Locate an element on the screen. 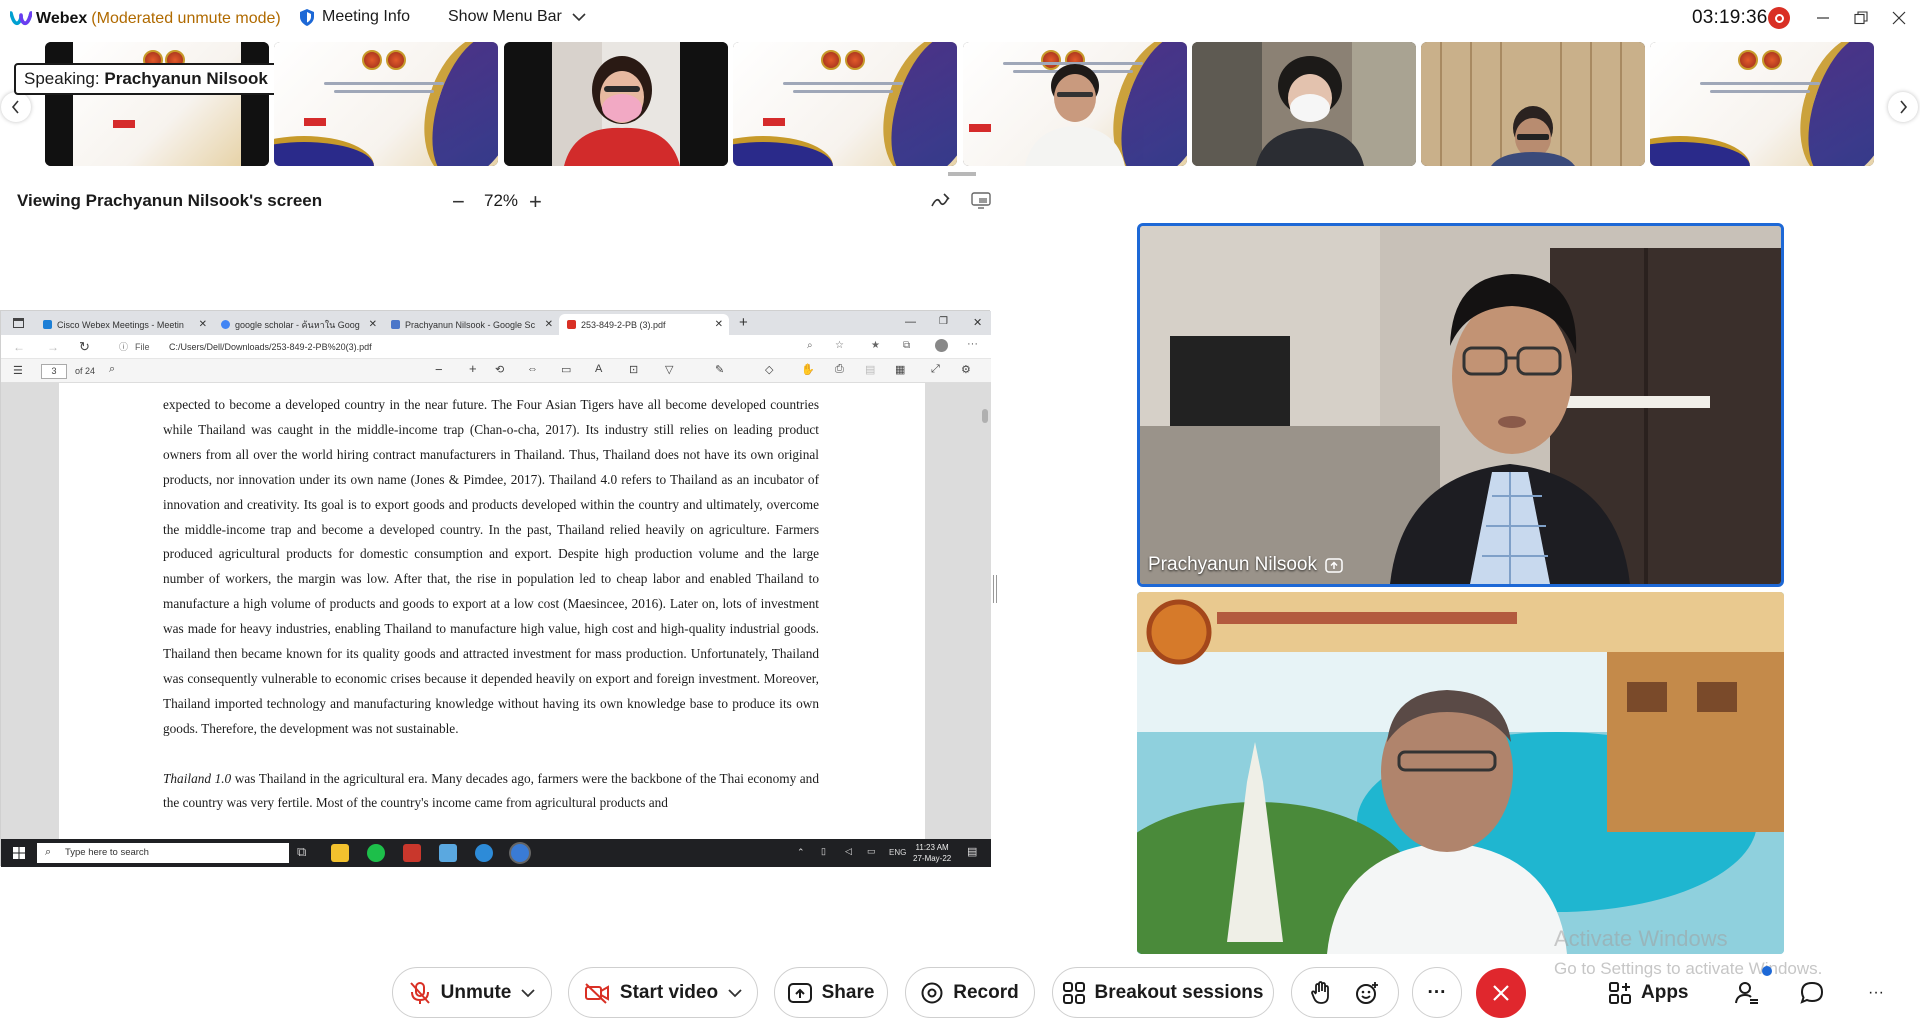 This screenshot has height=1030, width=1920. record-button: Record is located at coordinates (970, 992).